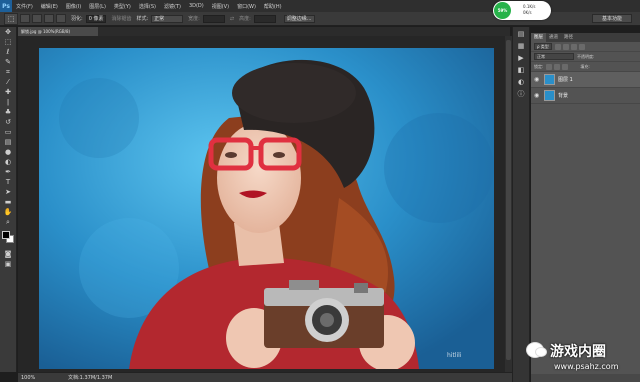 The height and width of the screenshot is (382, 640). Describe the element at coordinates (147, 6) in the screenshot. I see `menu-select: 选择(S)` at that location.